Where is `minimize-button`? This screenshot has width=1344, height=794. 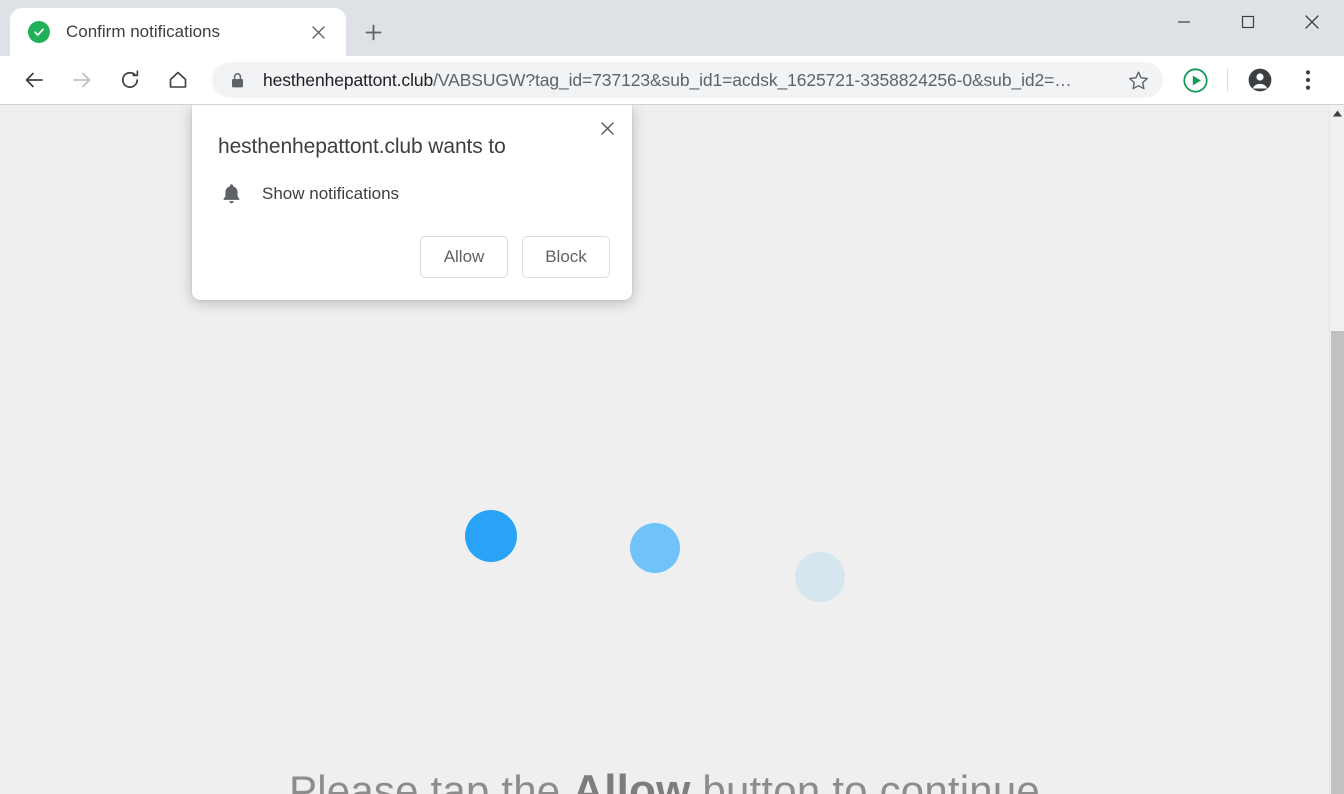
minimize-button is located at coordinates (1184, 22).